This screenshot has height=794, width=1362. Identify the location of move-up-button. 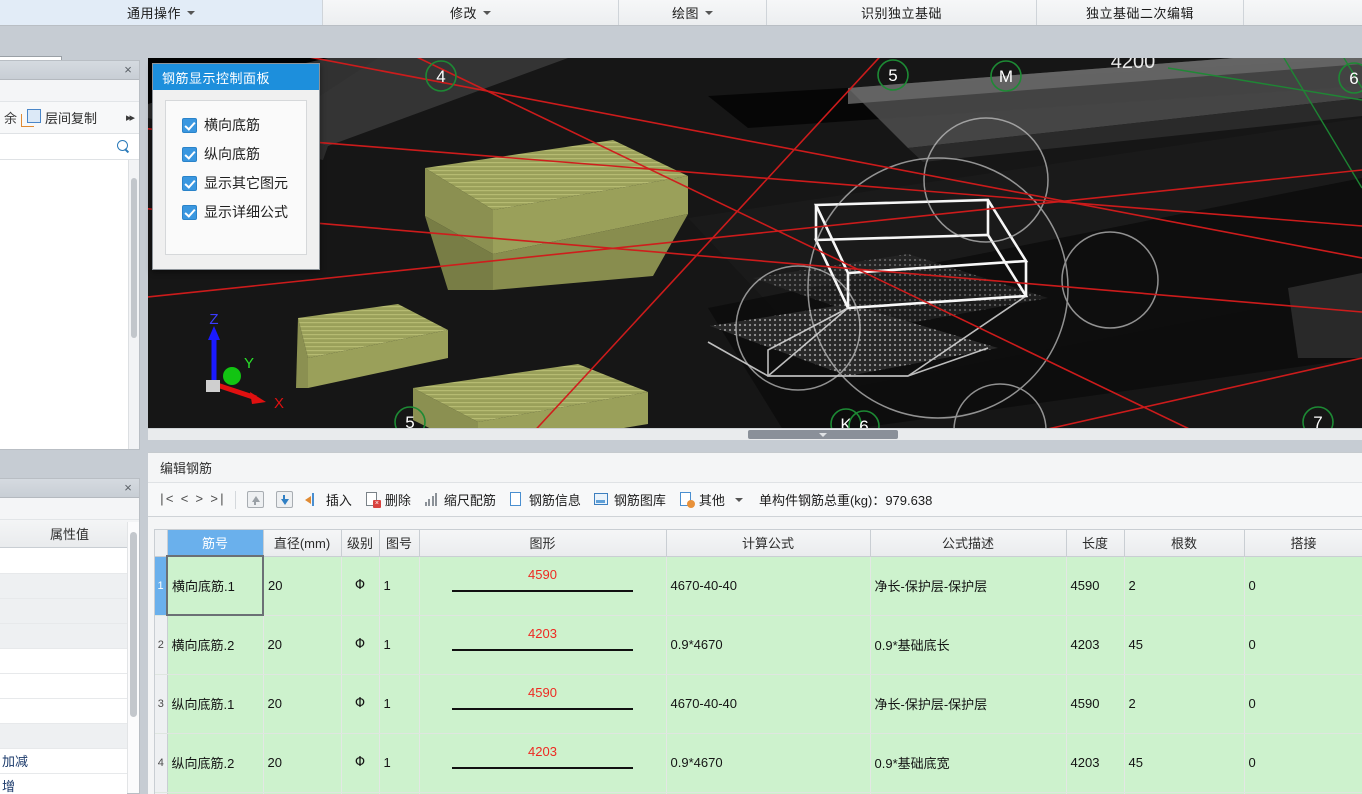
(255, 499).